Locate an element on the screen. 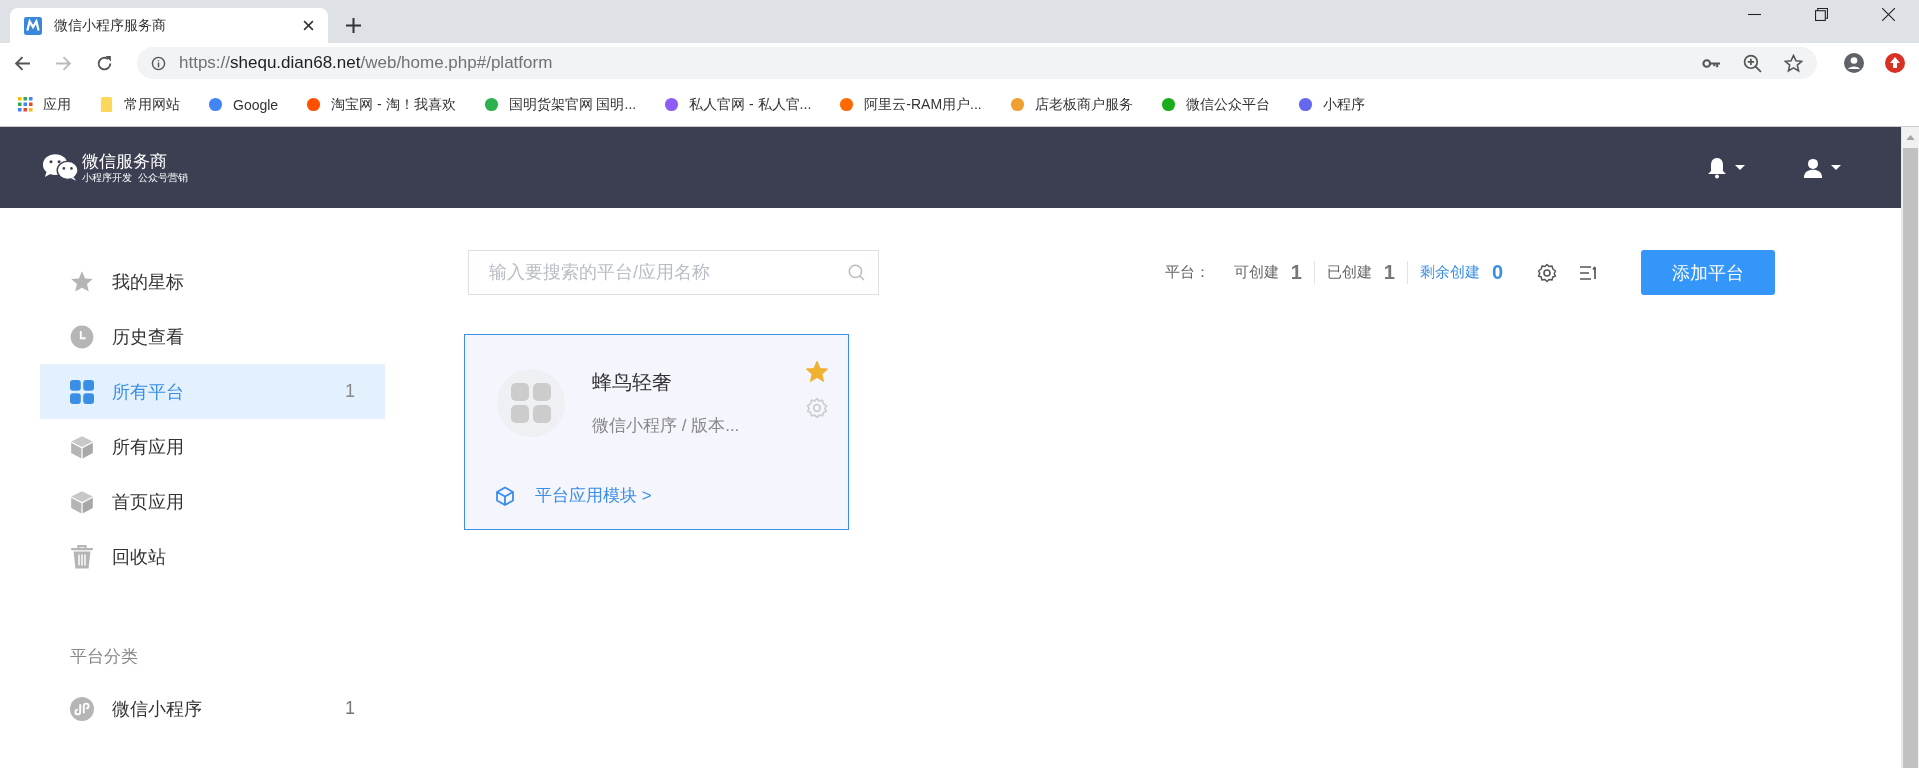  info-icon is located at coordinates (158, 63).